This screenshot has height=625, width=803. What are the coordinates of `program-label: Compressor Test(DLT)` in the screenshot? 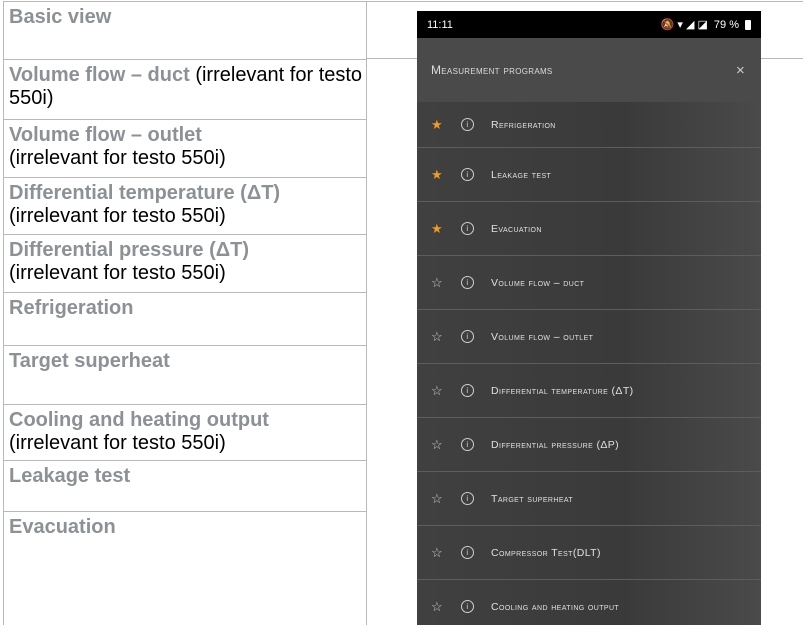 It's located at (546, 552).